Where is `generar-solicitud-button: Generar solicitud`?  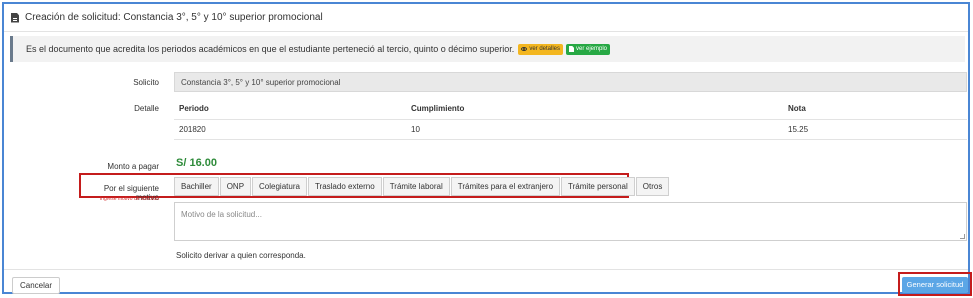
generar-solicitud-button: Generar solicitud is located at coordinates (935, 285).